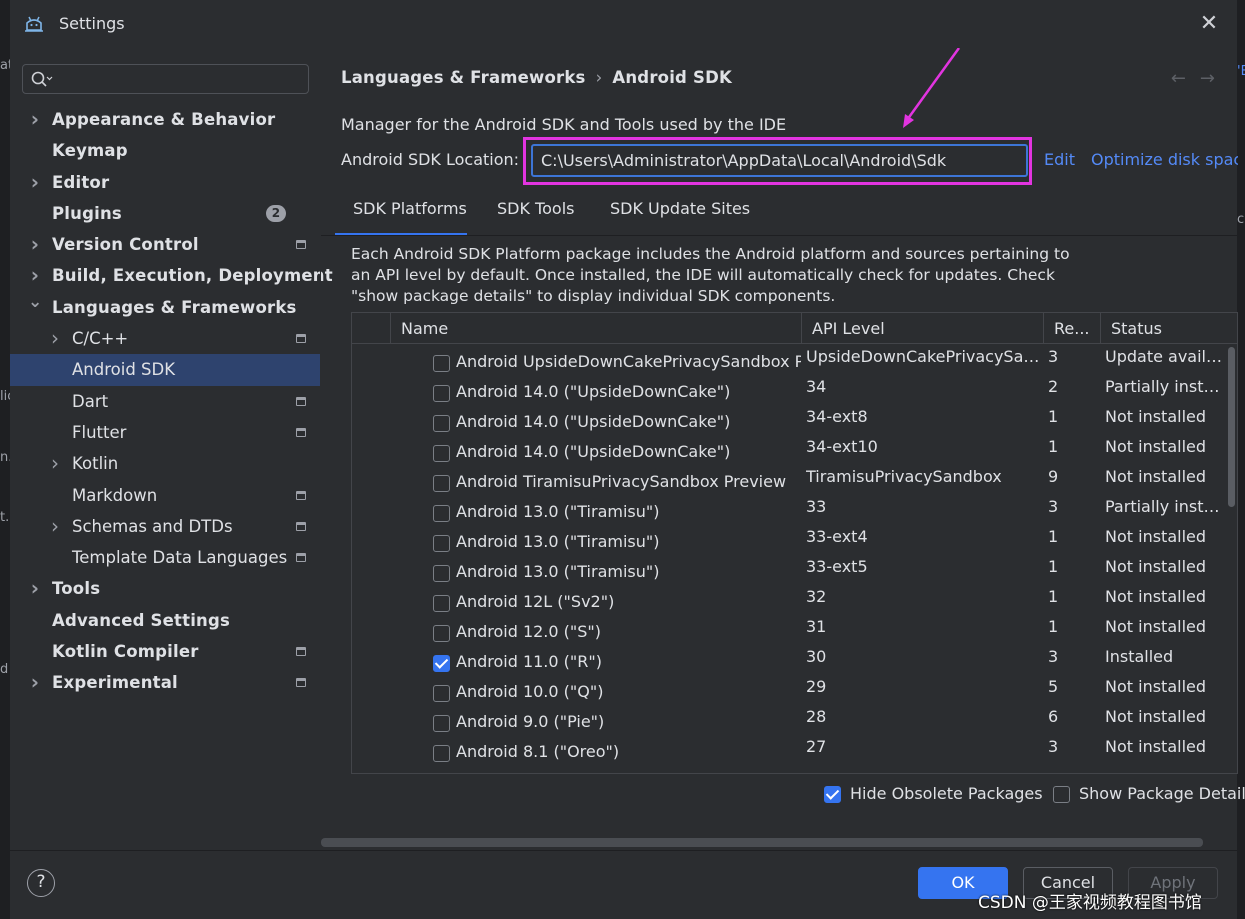 This screenshot has width=1245, height=919. What do you see at coordinates (789, 659) in the screenshot?
I see `table-row: Android 11.0 ("R") 30 3 Installed` at bounding box center [789, 659].